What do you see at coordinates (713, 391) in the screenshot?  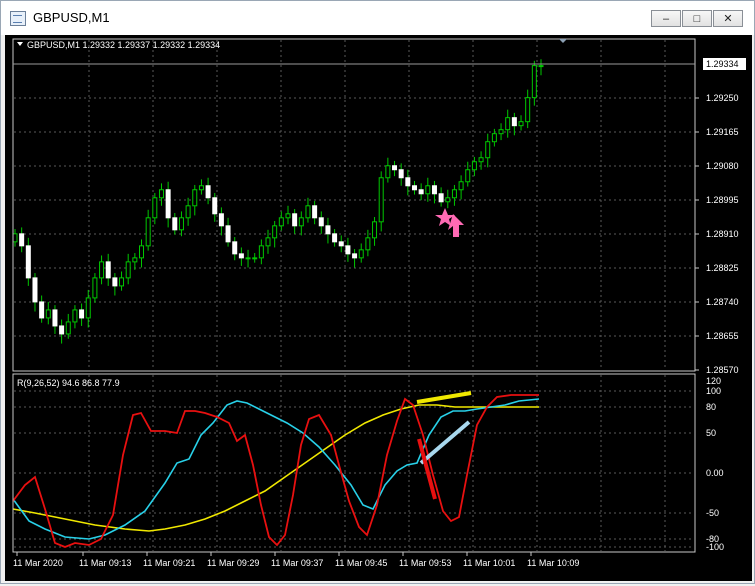 I see `indicator-axis-label: 100` at bounding box center [713, 391].